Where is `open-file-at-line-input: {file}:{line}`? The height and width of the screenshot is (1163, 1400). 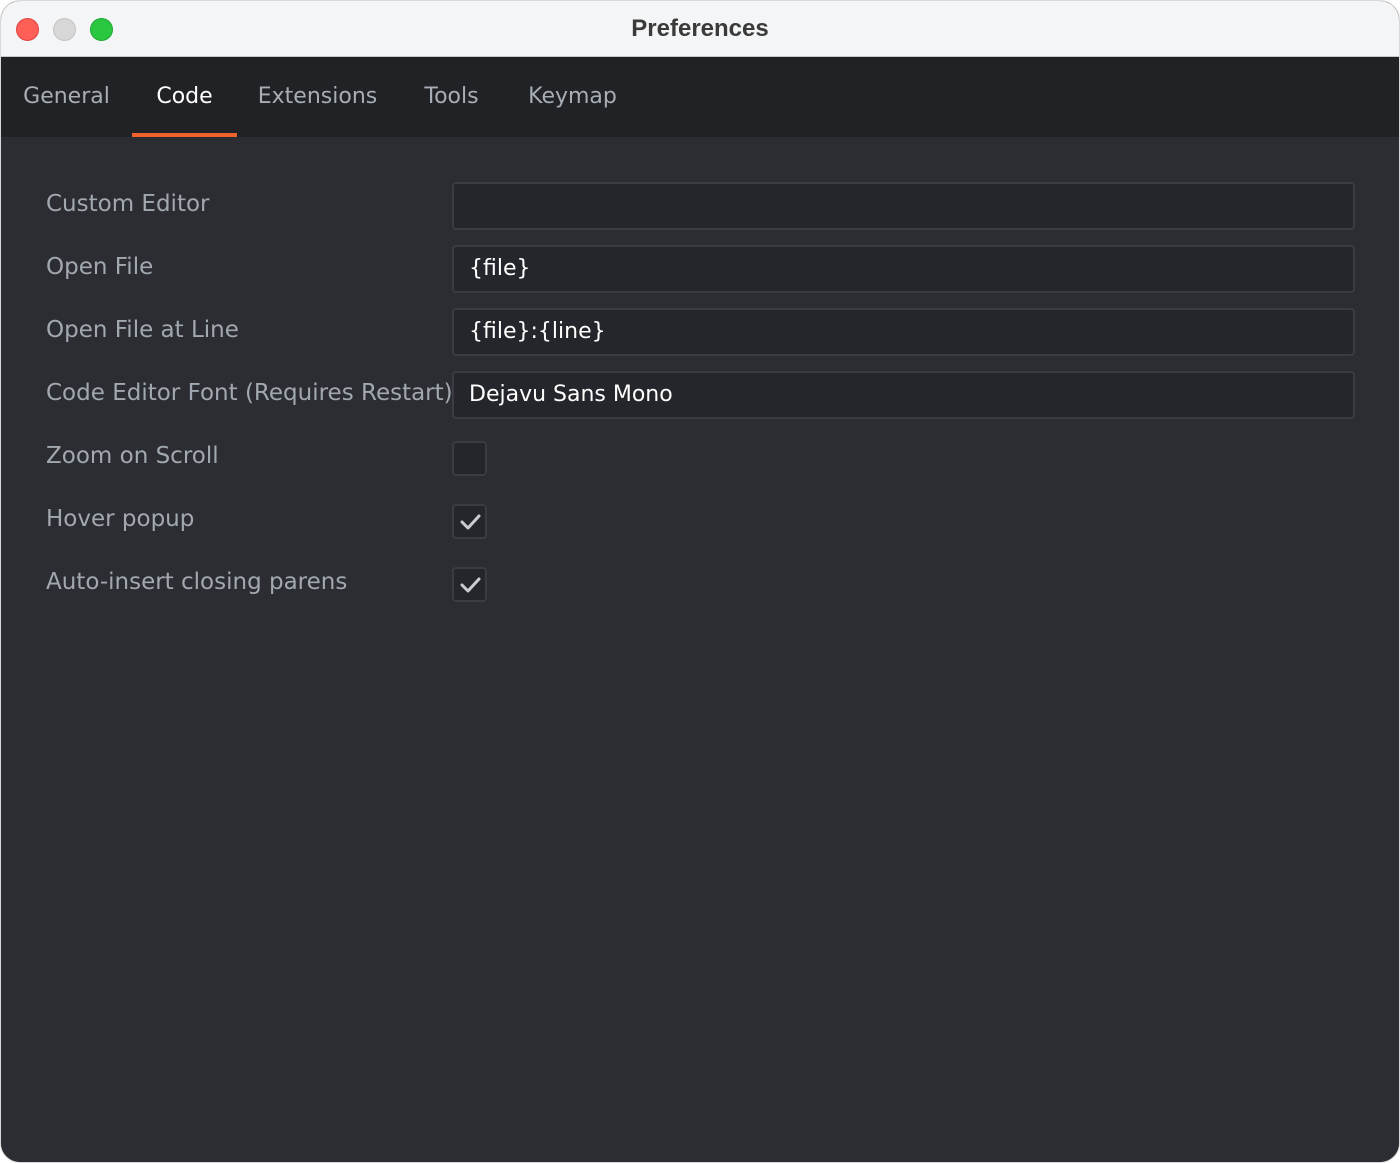 open-file-at-line-input: {file}:{line} is located at coordinates (903, 332).